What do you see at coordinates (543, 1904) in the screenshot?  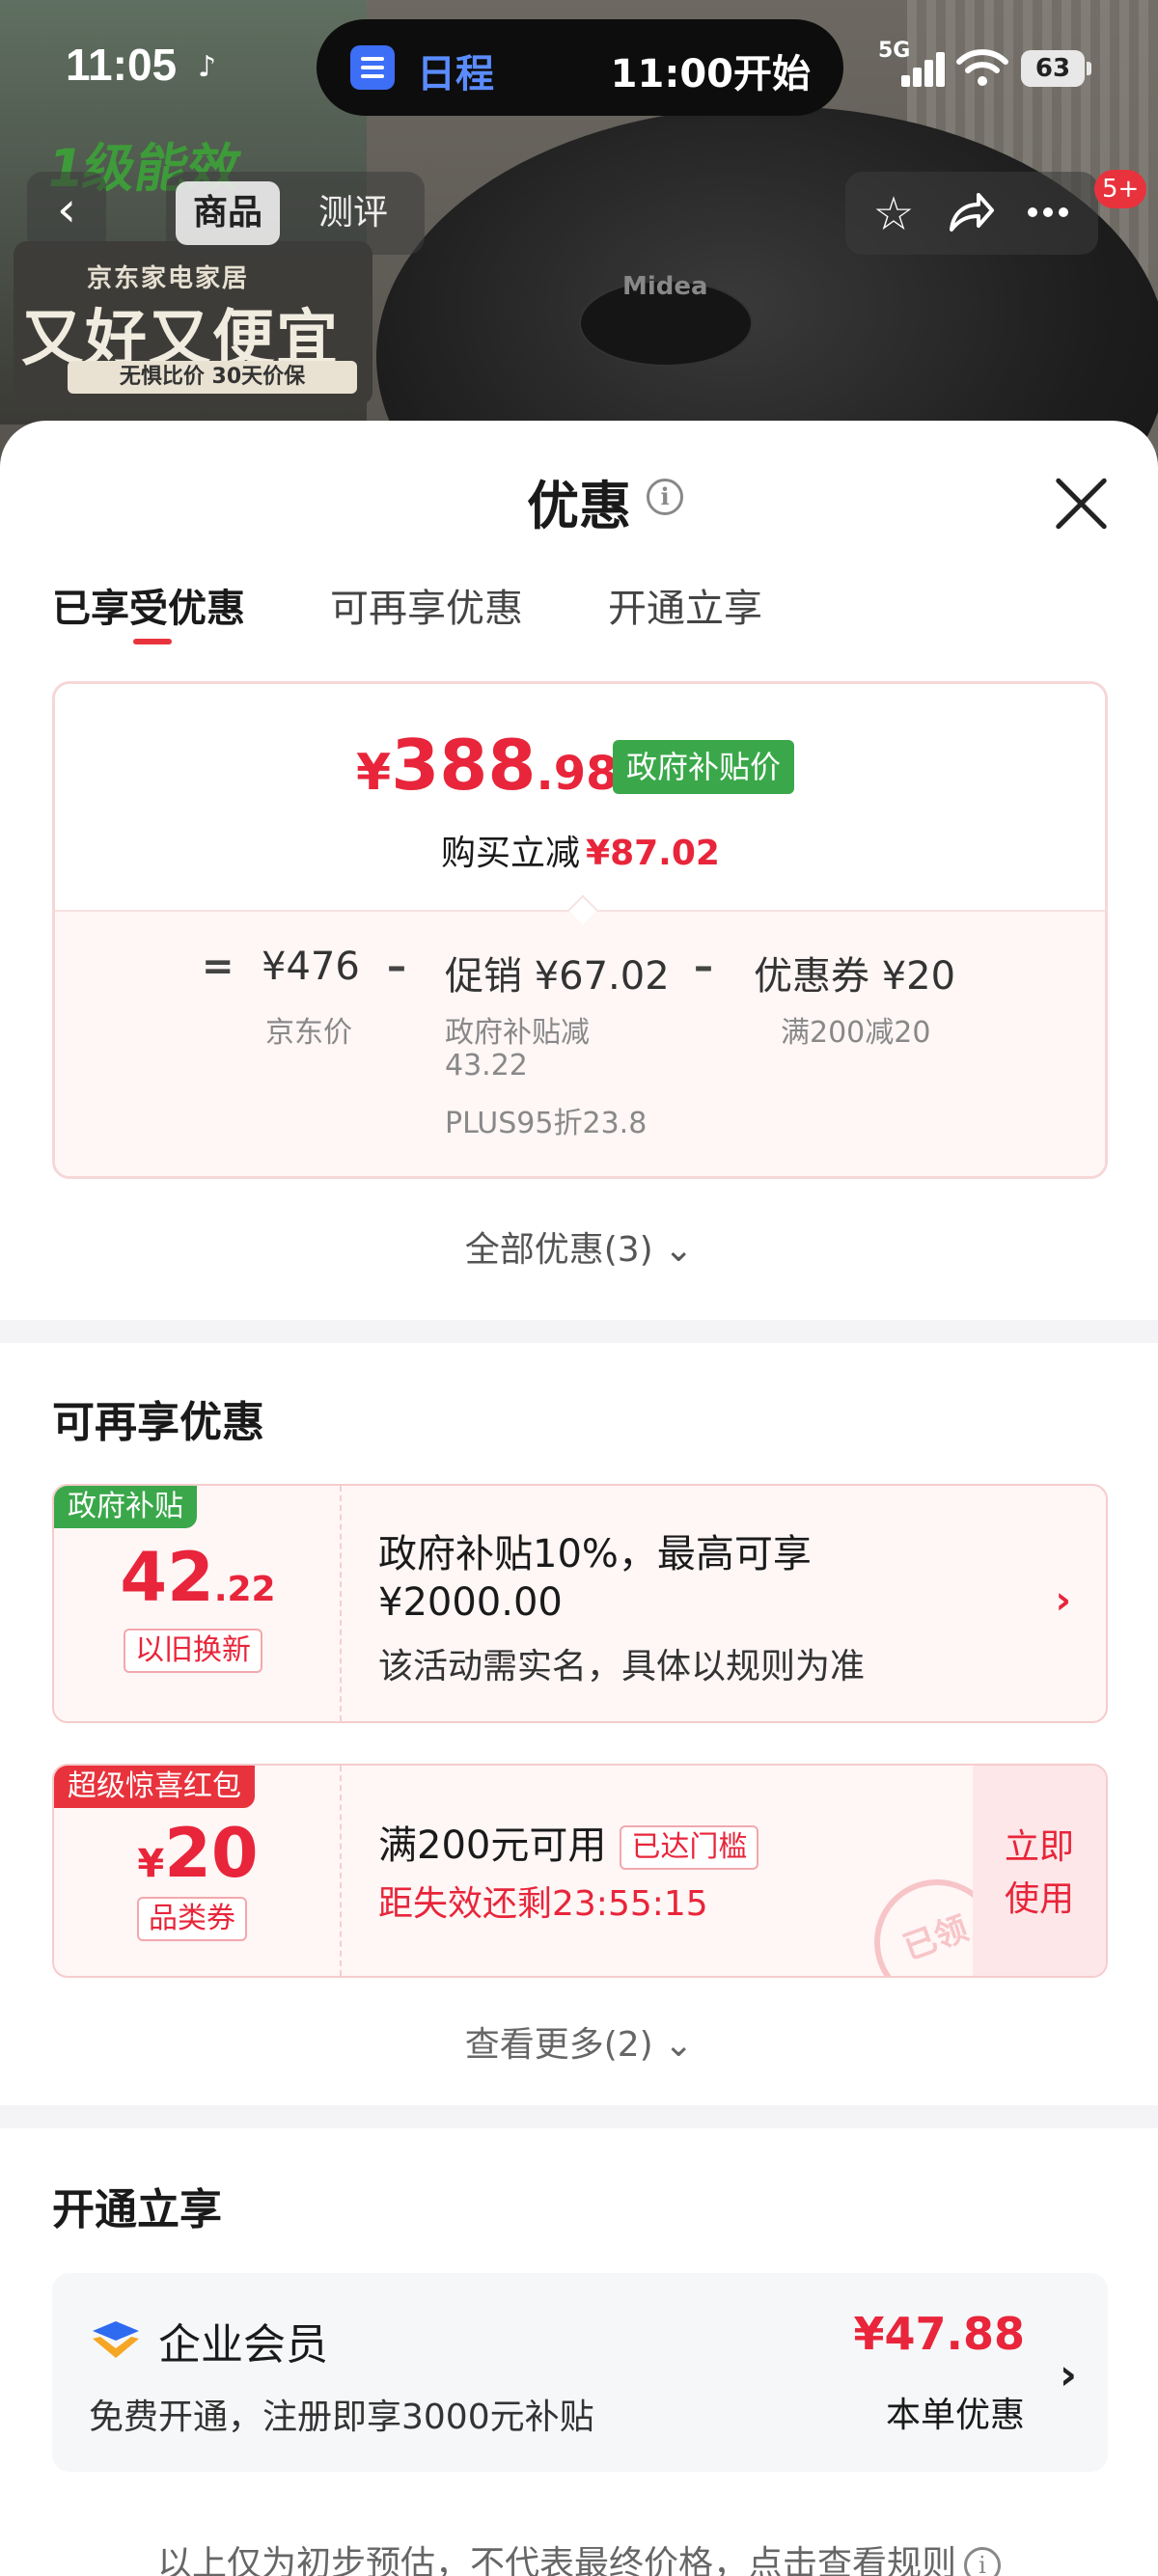 I see `expiry-countdown: 距失效还剩23:55:15` at bounding box center [543, 1904].